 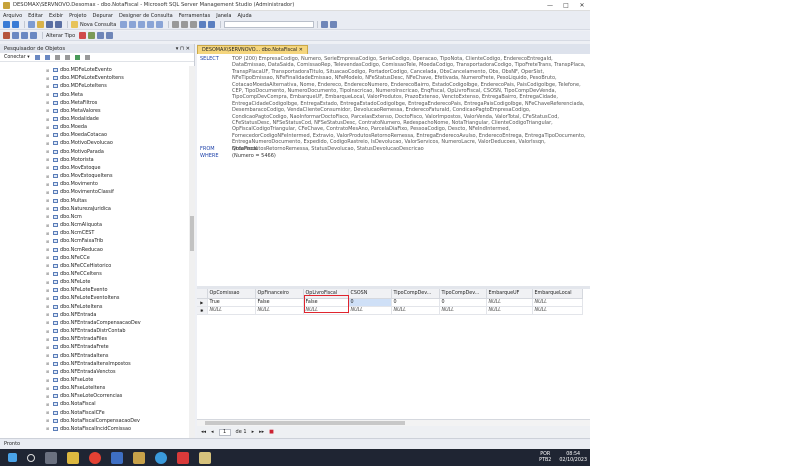 What do you see at coordinates (95, 258) in the screenshot?
I see `tree-item-table: ⊞ dbo.NFeCCe` at bounding box center [95, 258].